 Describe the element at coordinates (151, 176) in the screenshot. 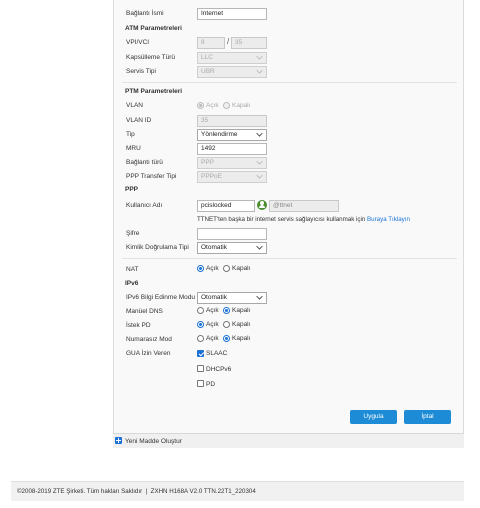

I see `ppp-transfer-label: PPP Transfer Tipi` at that location.